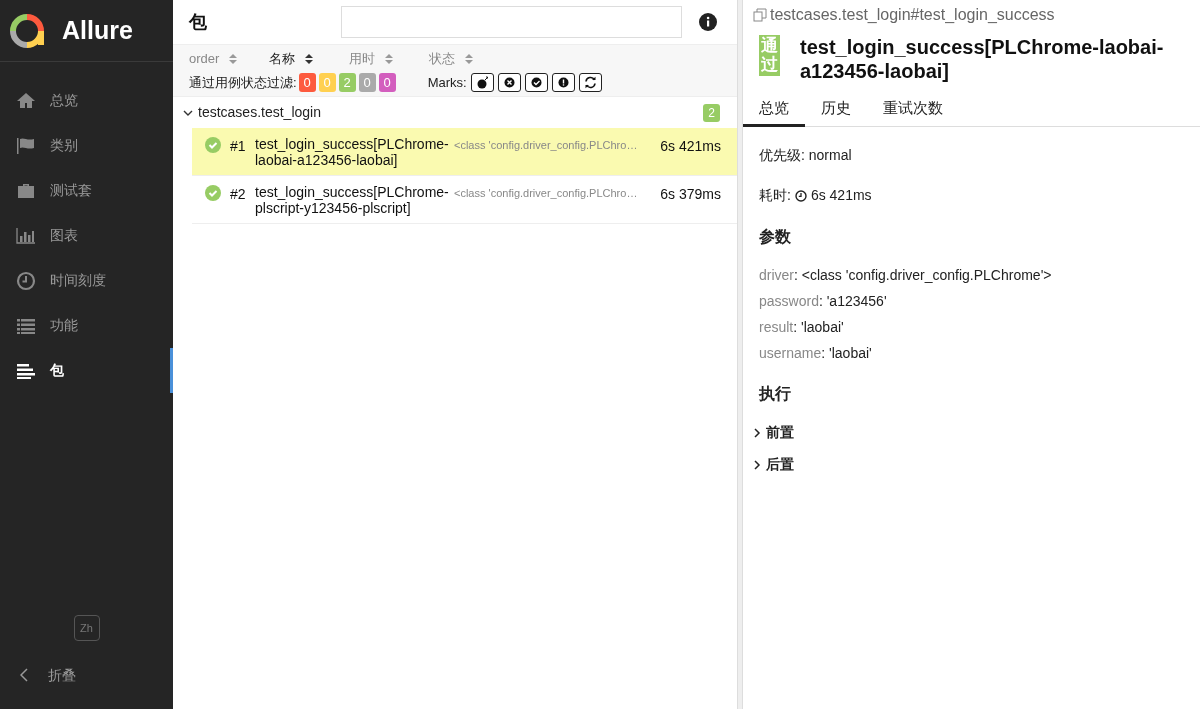  I want to click on filter-label: 通过用例状态过滤:, so click(243, 82).